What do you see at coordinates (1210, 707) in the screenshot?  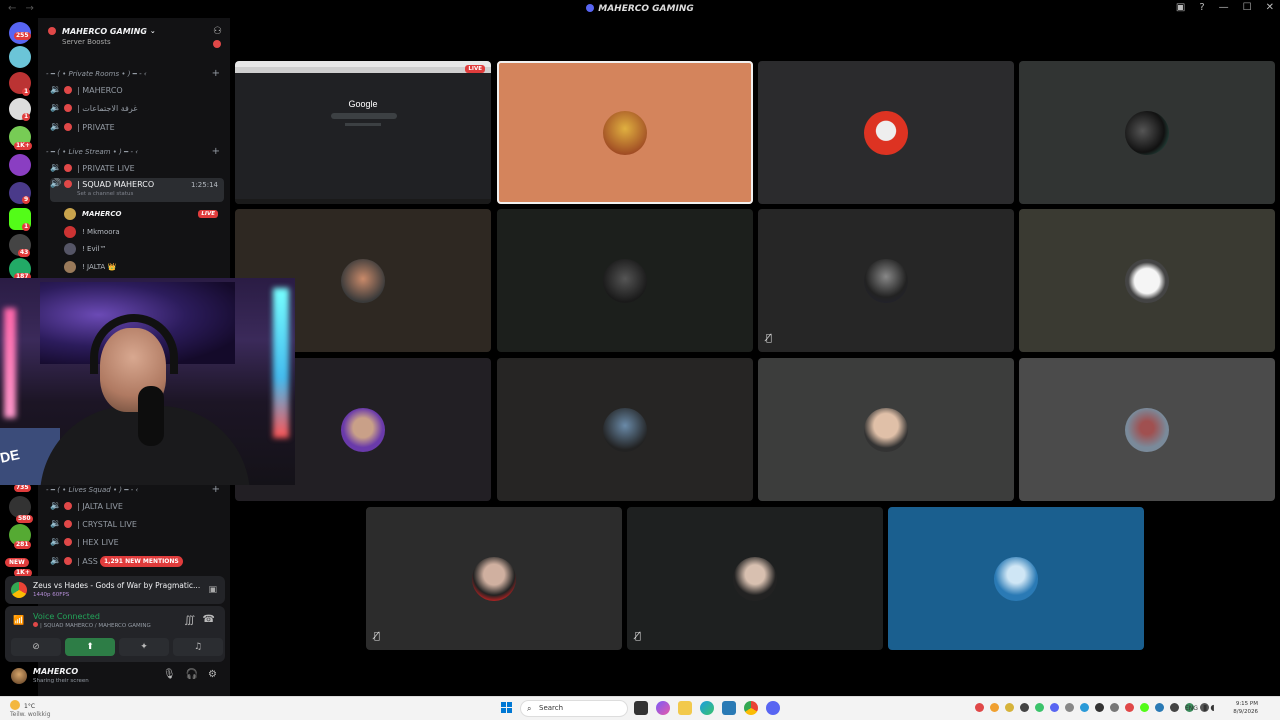 I see `network-volume-icons: ▮◖` at bounding box center [1210, 707].